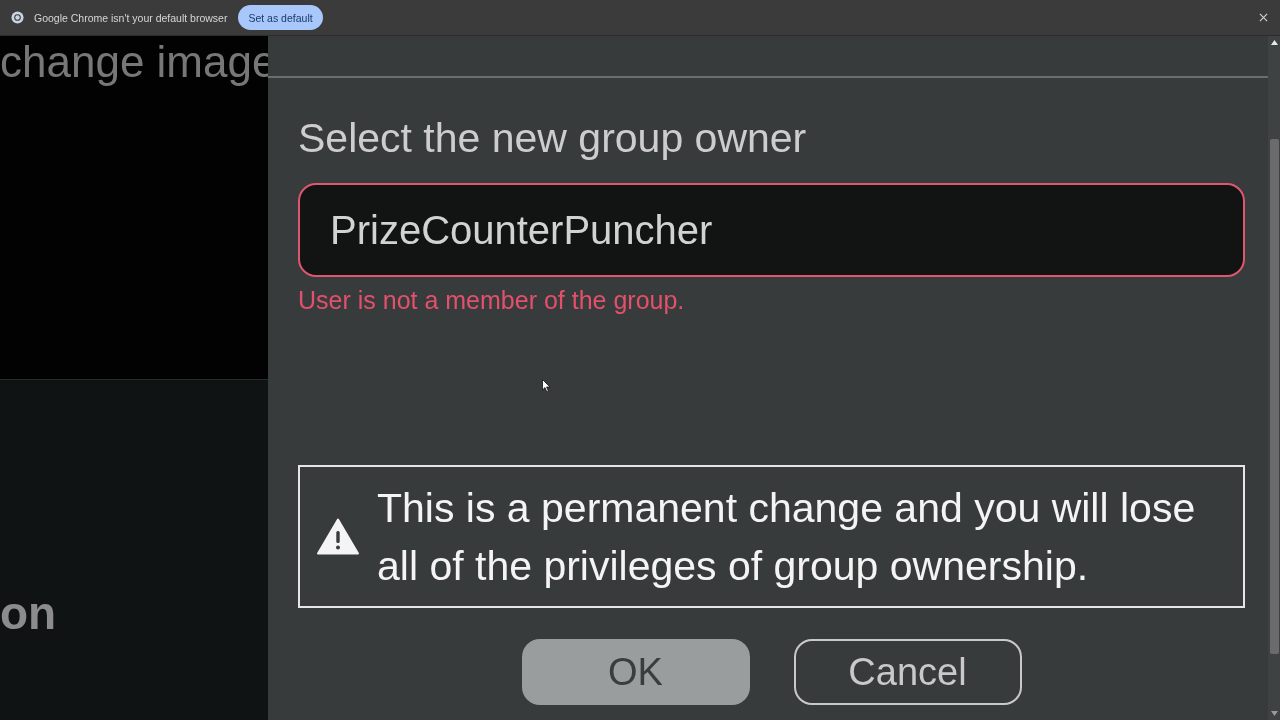  Describe the element at coordinates (17, 17) in the screenshot. I see `browser-logo-icon` at that location.